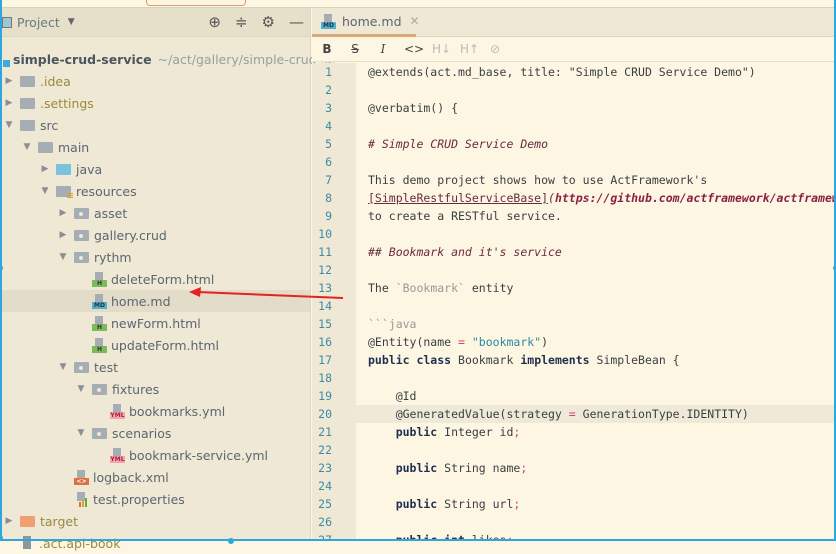 The width and height of the screenshot is (836, 554). I want to click on tree-item: <> logback.xml, so click(155, 477).